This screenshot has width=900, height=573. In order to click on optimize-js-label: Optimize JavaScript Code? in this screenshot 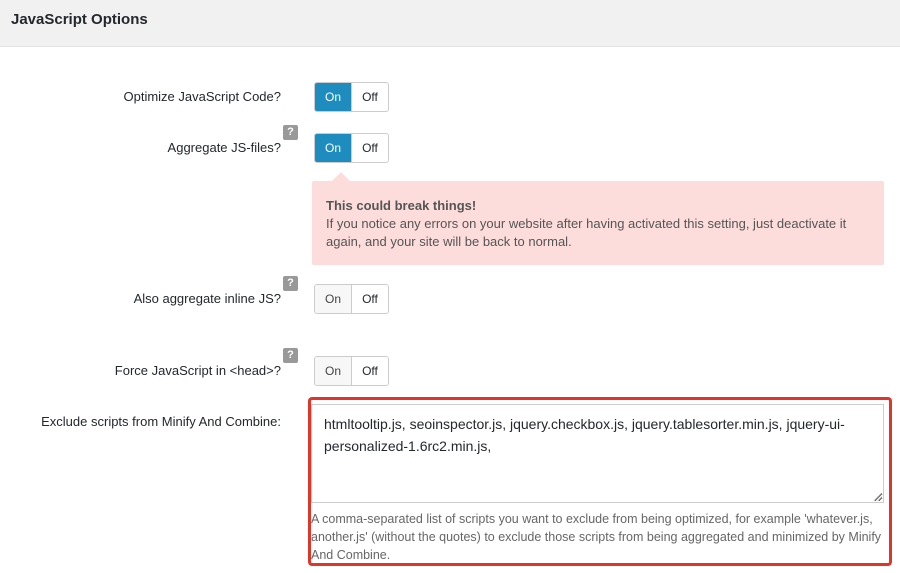, I will do `click(202, 96)`.